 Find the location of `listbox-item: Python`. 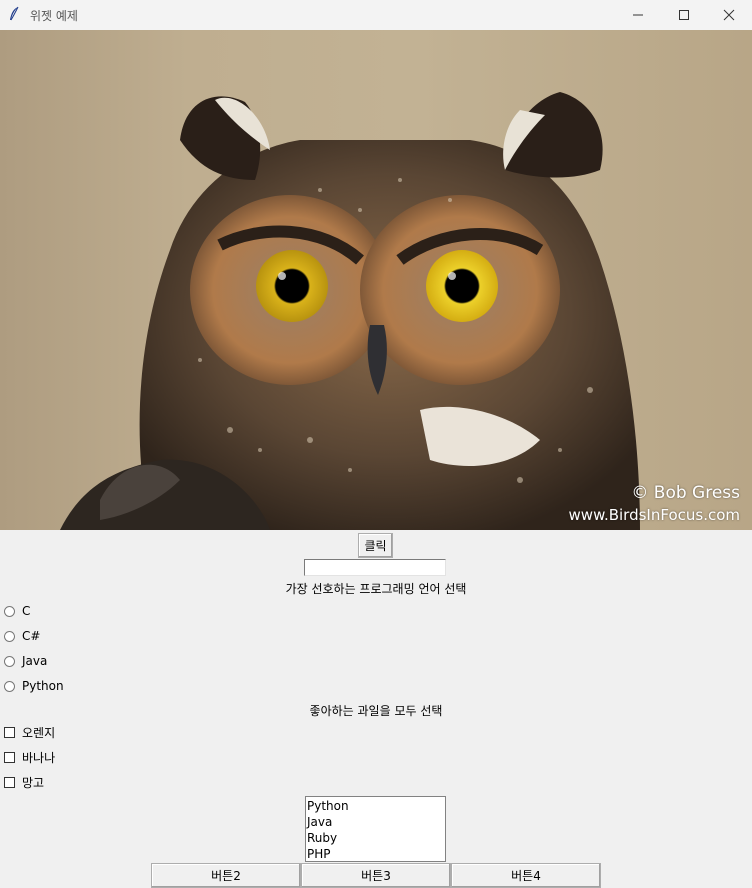

listbox-item: Python is located at coordinates (375, 806).